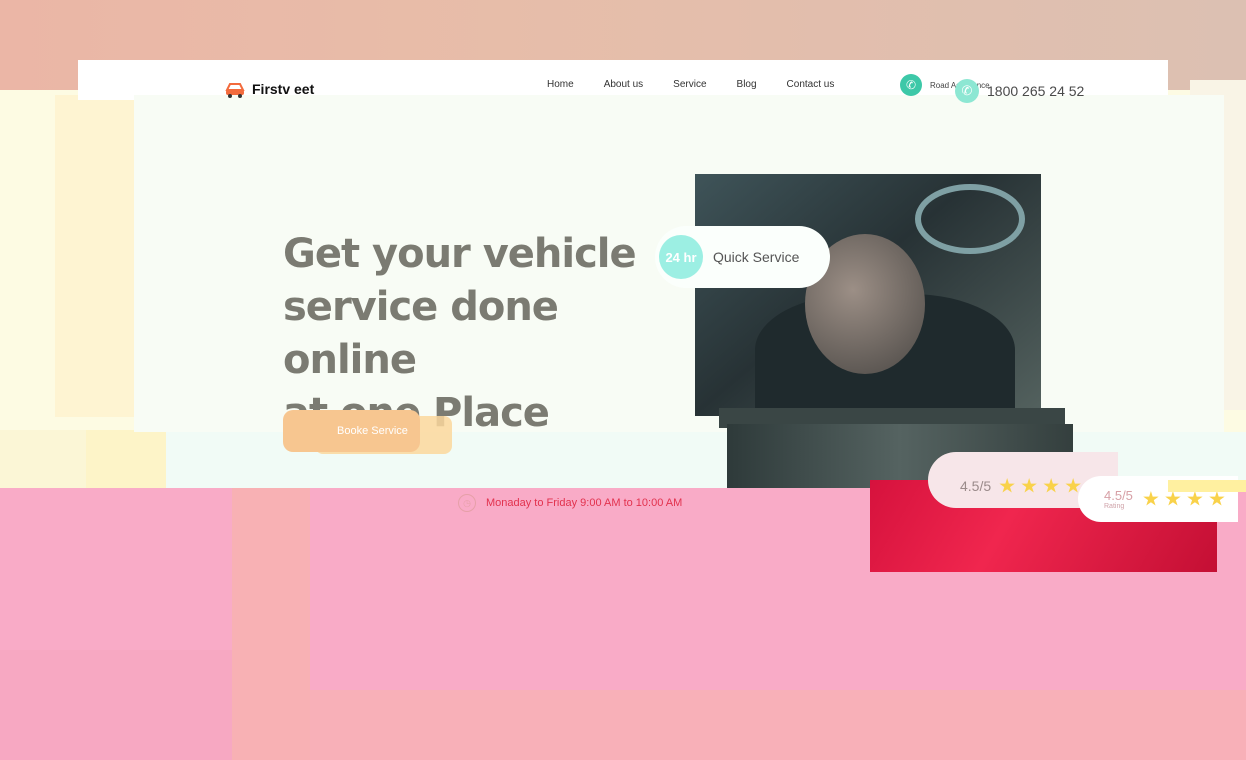  I want to click on mechanic-photo, so click(868, 295).